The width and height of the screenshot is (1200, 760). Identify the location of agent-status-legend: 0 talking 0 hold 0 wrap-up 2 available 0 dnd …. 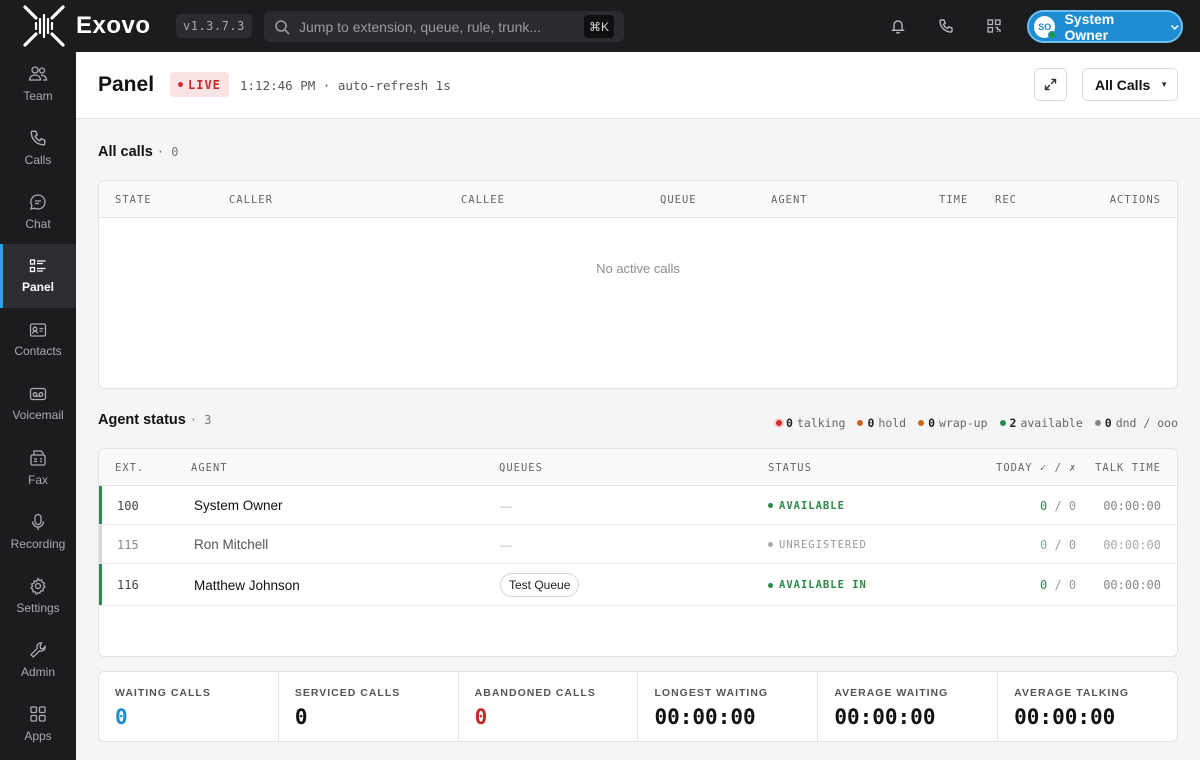
(971, 423).